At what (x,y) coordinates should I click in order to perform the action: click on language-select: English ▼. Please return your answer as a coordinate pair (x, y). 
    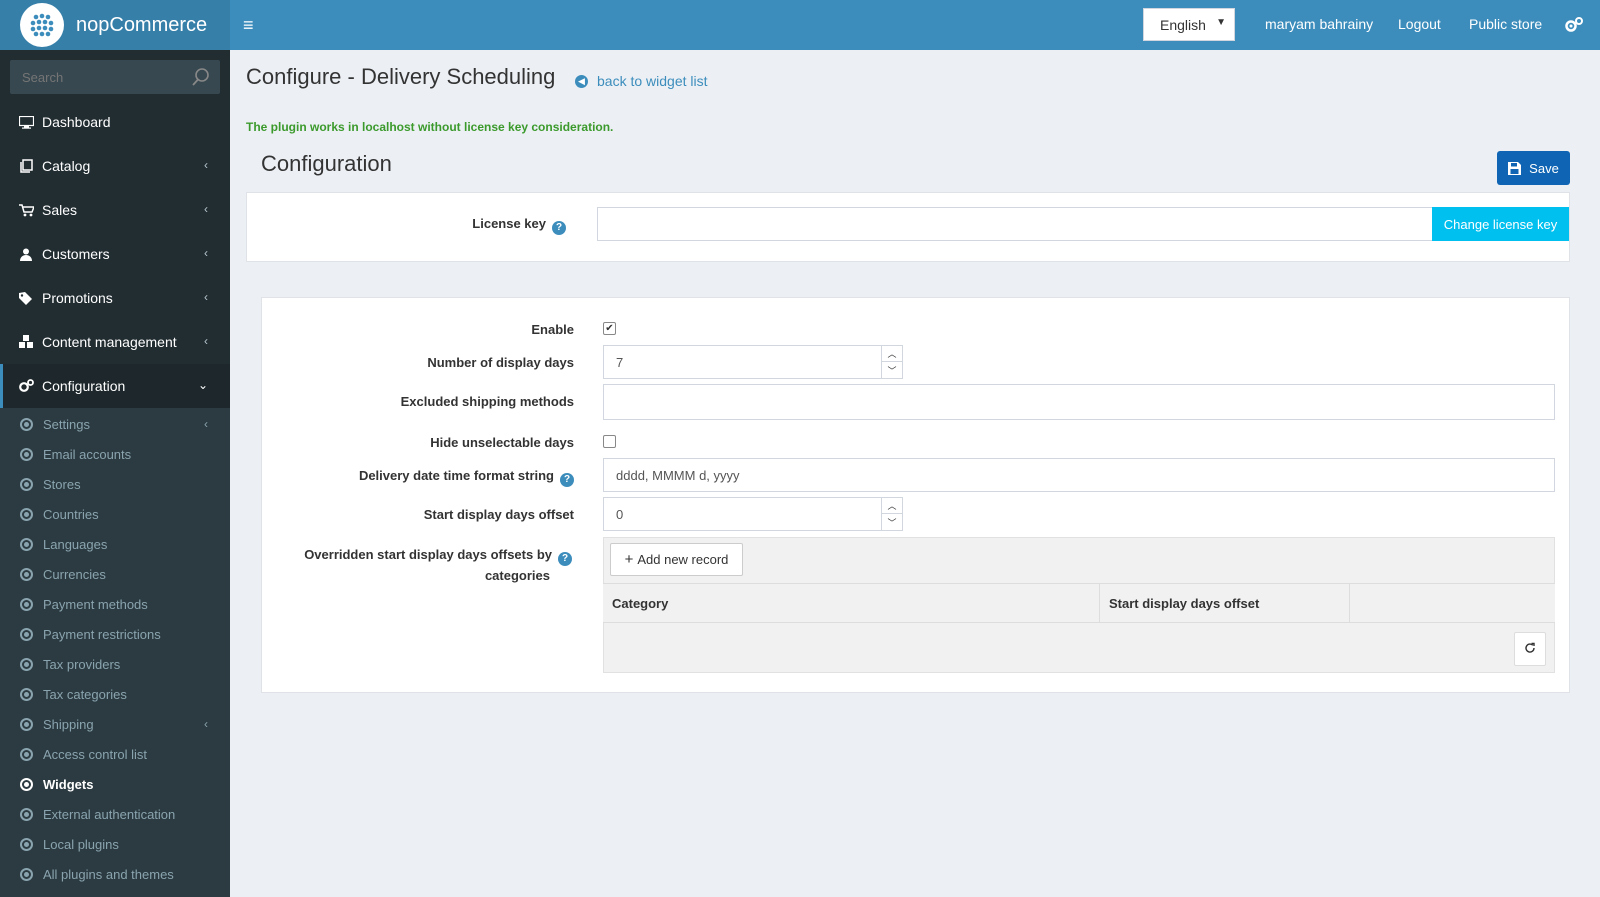
    Looking at the image, I should click on (1189, 24).